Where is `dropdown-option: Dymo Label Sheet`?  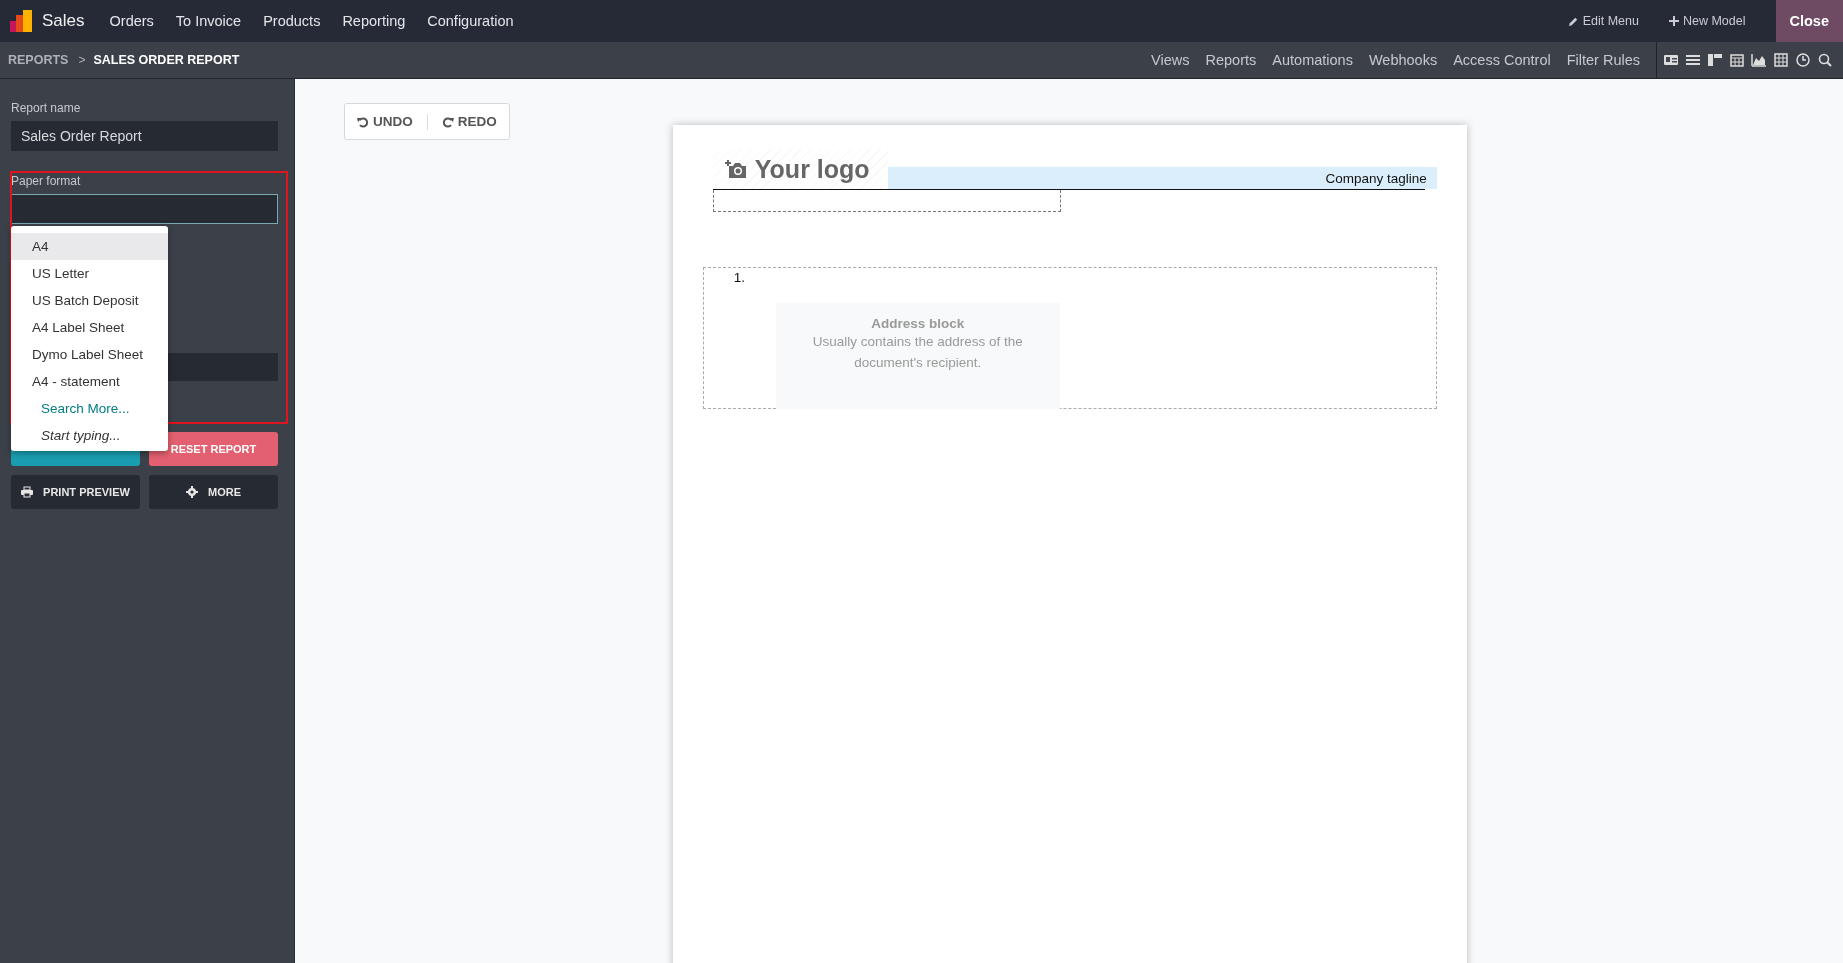
dropdown-option: Dymo Label Sheet is located at coordinates (89, 354).